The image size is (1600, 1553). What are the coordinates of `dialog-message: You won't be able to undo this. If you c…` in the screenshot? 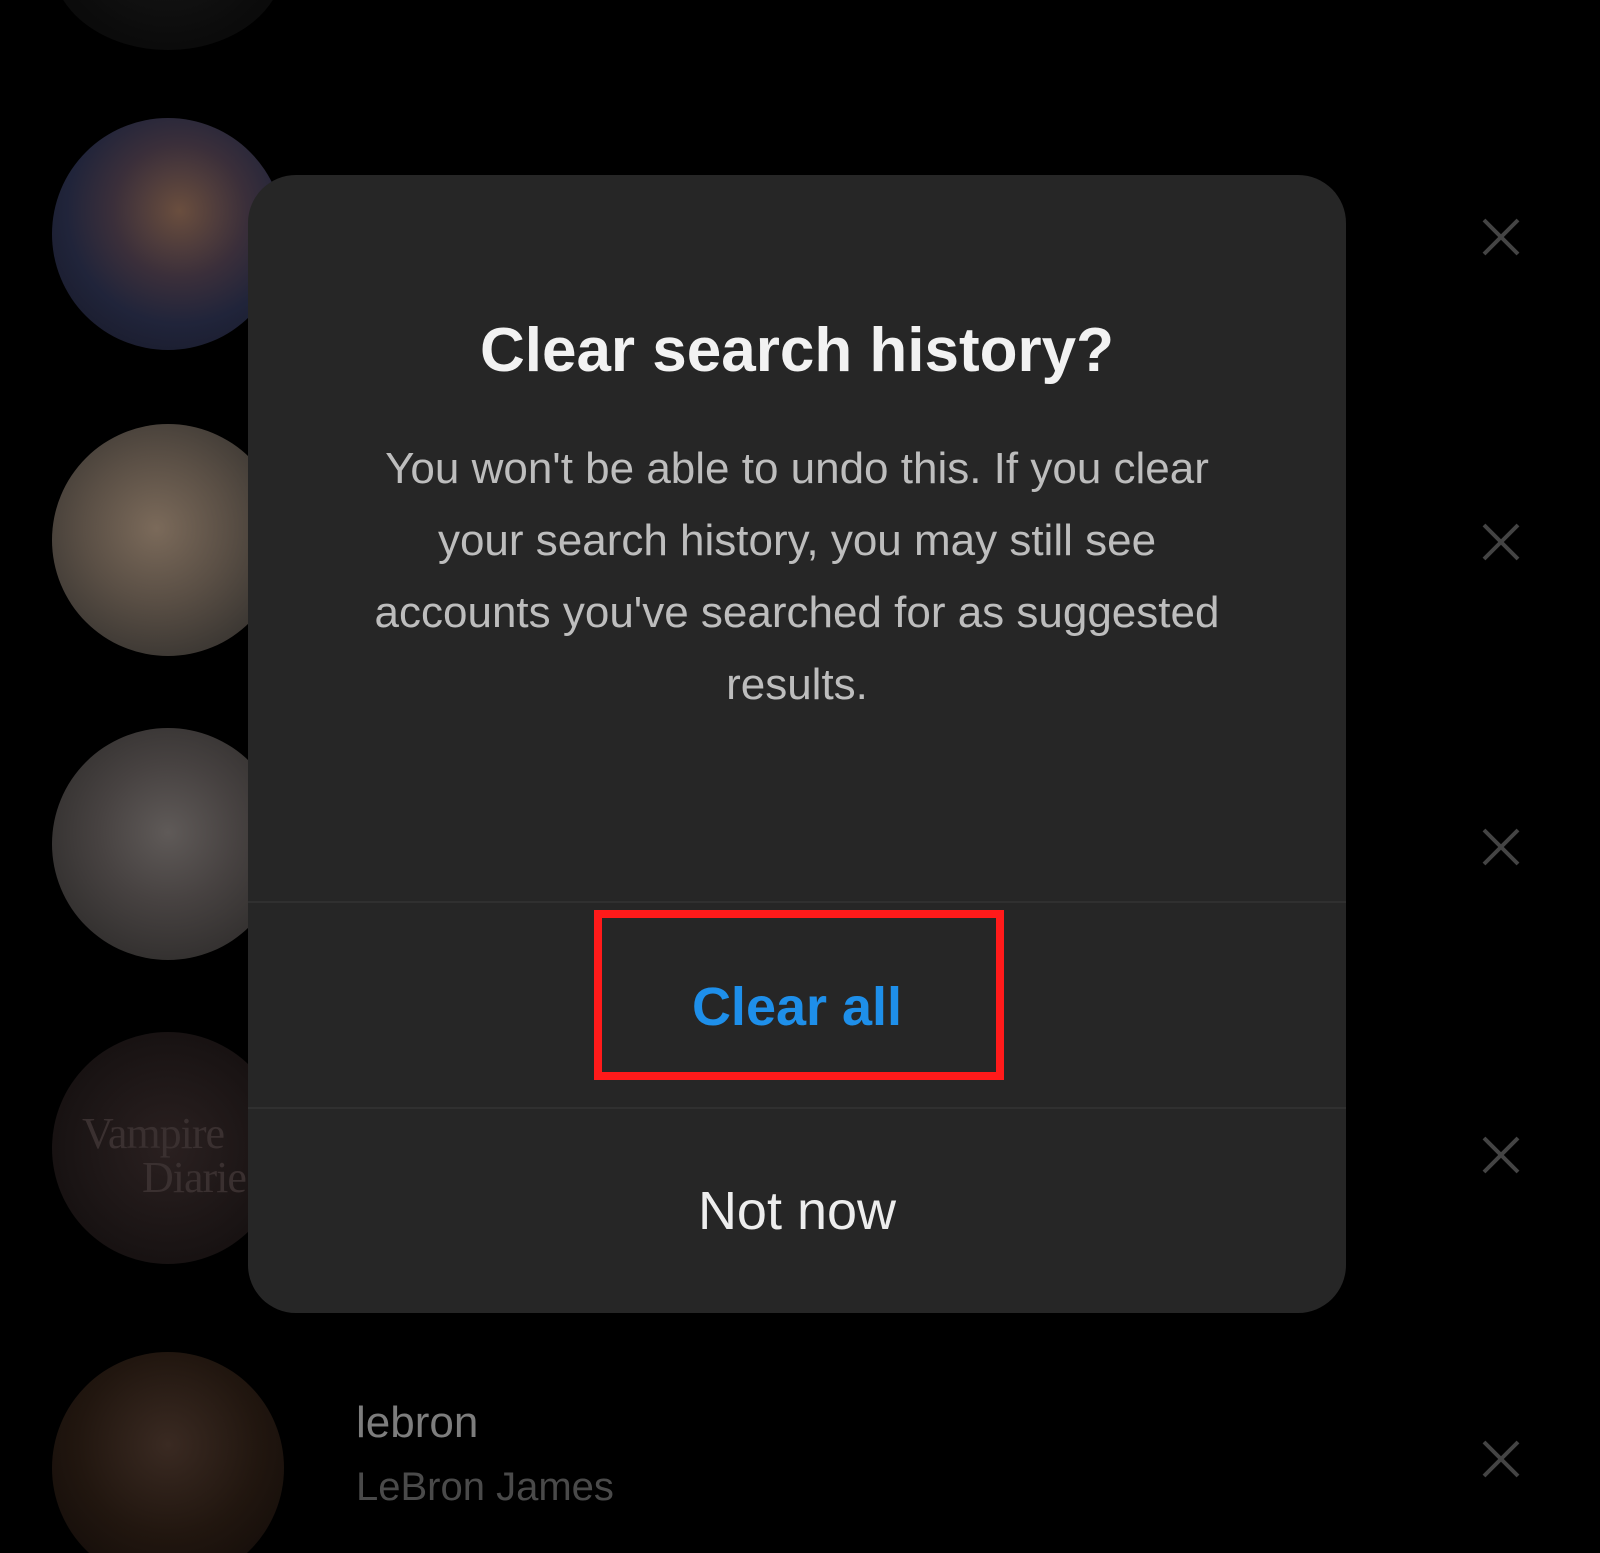 It's located at (797, 576).